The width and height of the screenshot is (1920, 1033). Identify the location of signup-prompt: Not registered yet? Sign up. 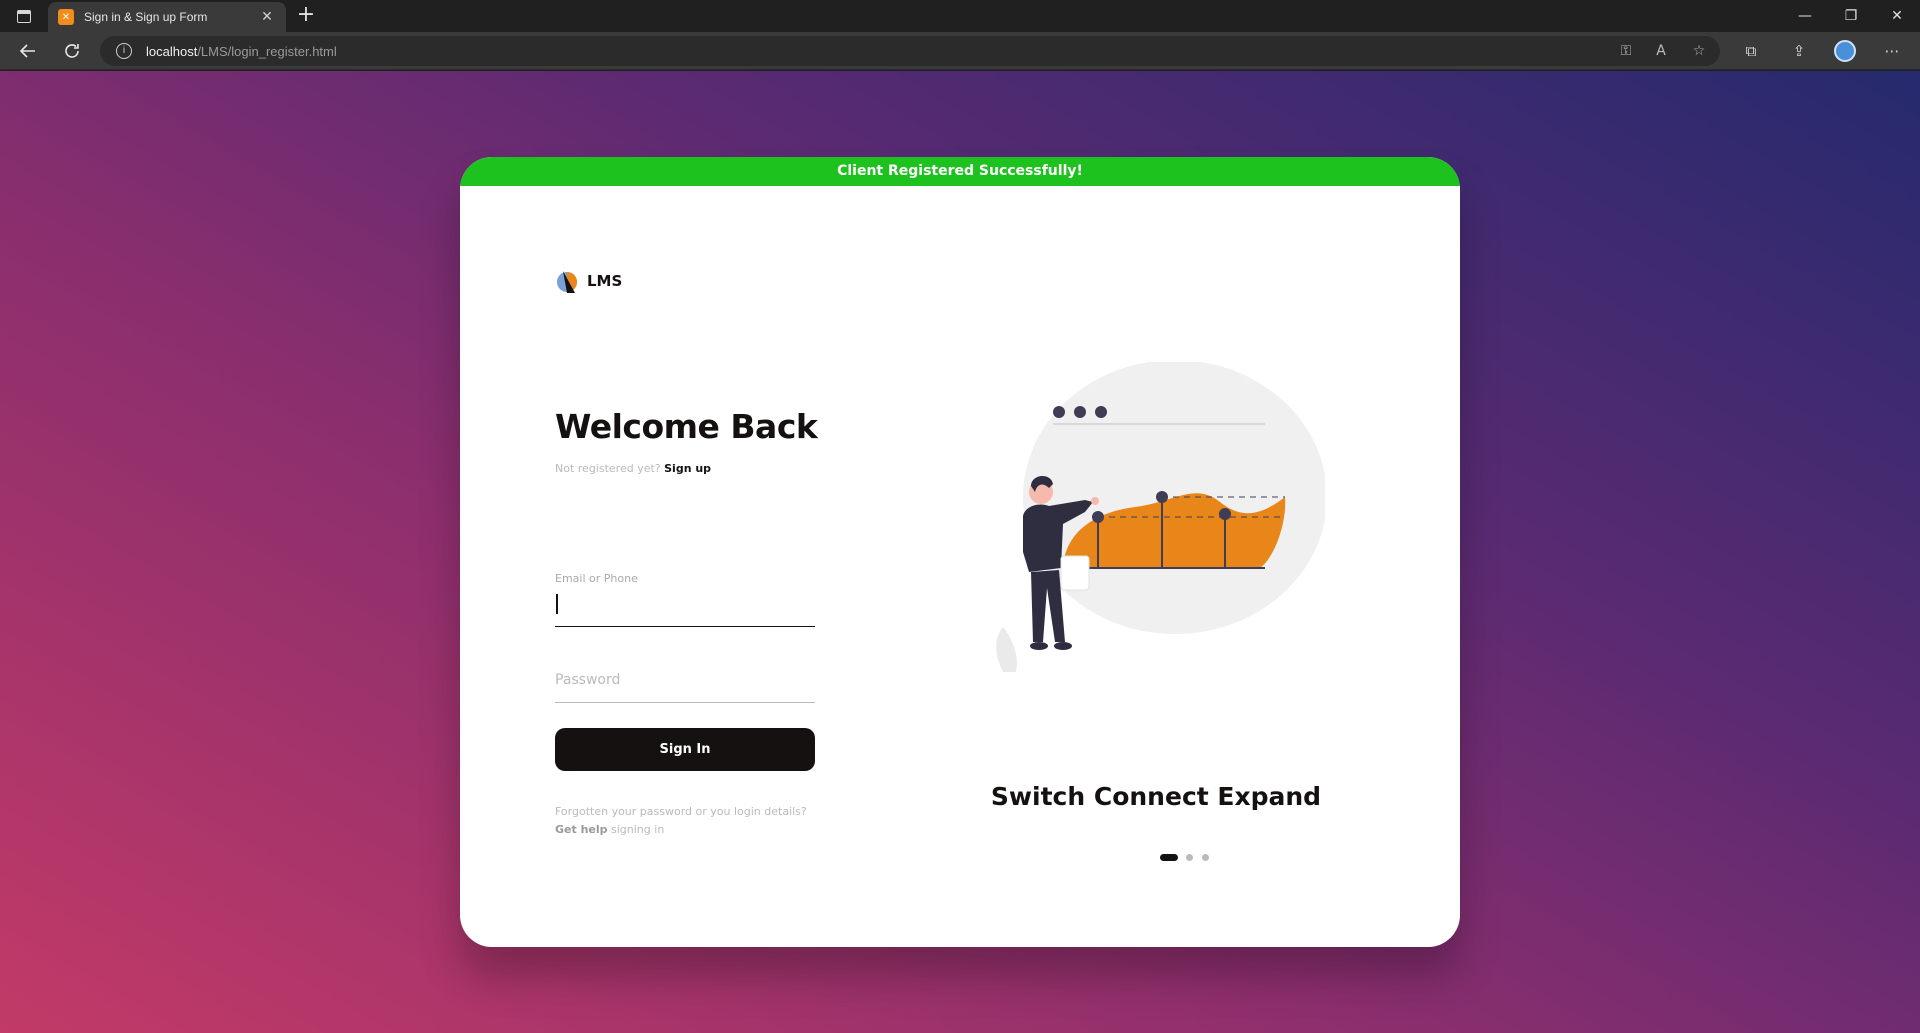
(633, 468).